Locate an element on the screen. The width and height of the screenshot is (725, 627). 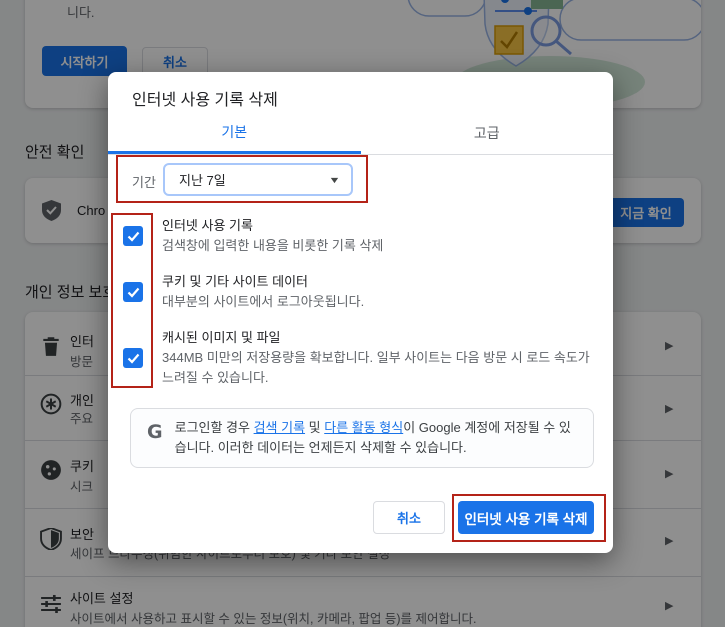
time-range-select: 지난 7일 ▼ is located at coordinates (258, 179).